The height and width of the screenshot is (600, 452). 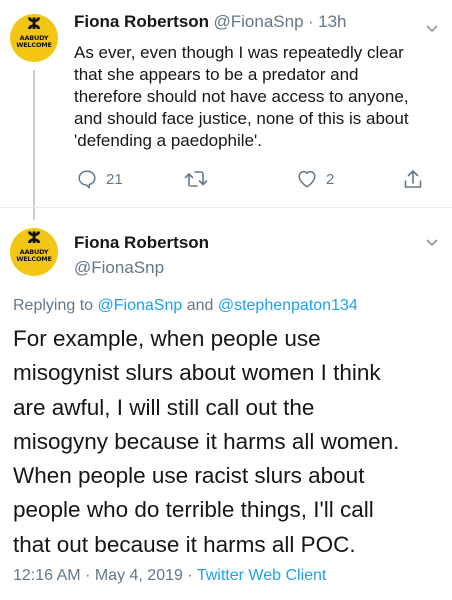 I want to click on retweet-icon, so click(x=196, y=179).